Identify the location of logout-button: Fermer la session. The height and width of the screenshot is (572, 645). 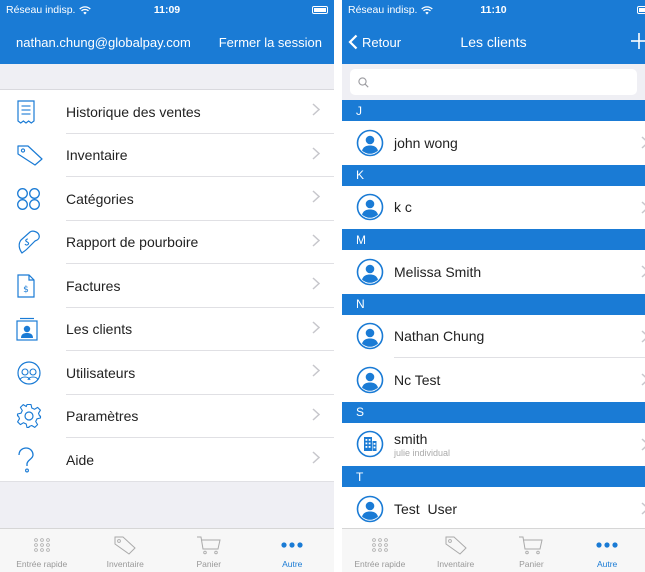
(270, 42).